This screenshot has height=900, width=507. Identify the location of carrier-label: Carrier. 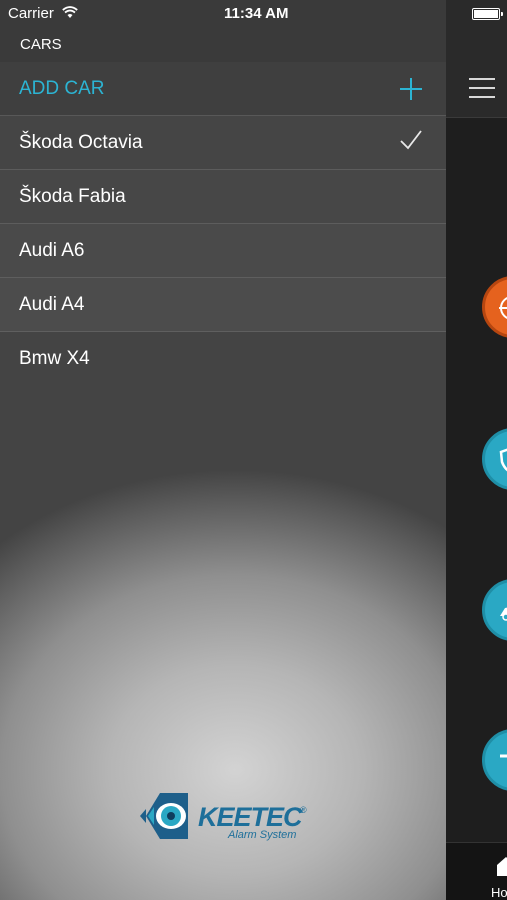
(31, 13).